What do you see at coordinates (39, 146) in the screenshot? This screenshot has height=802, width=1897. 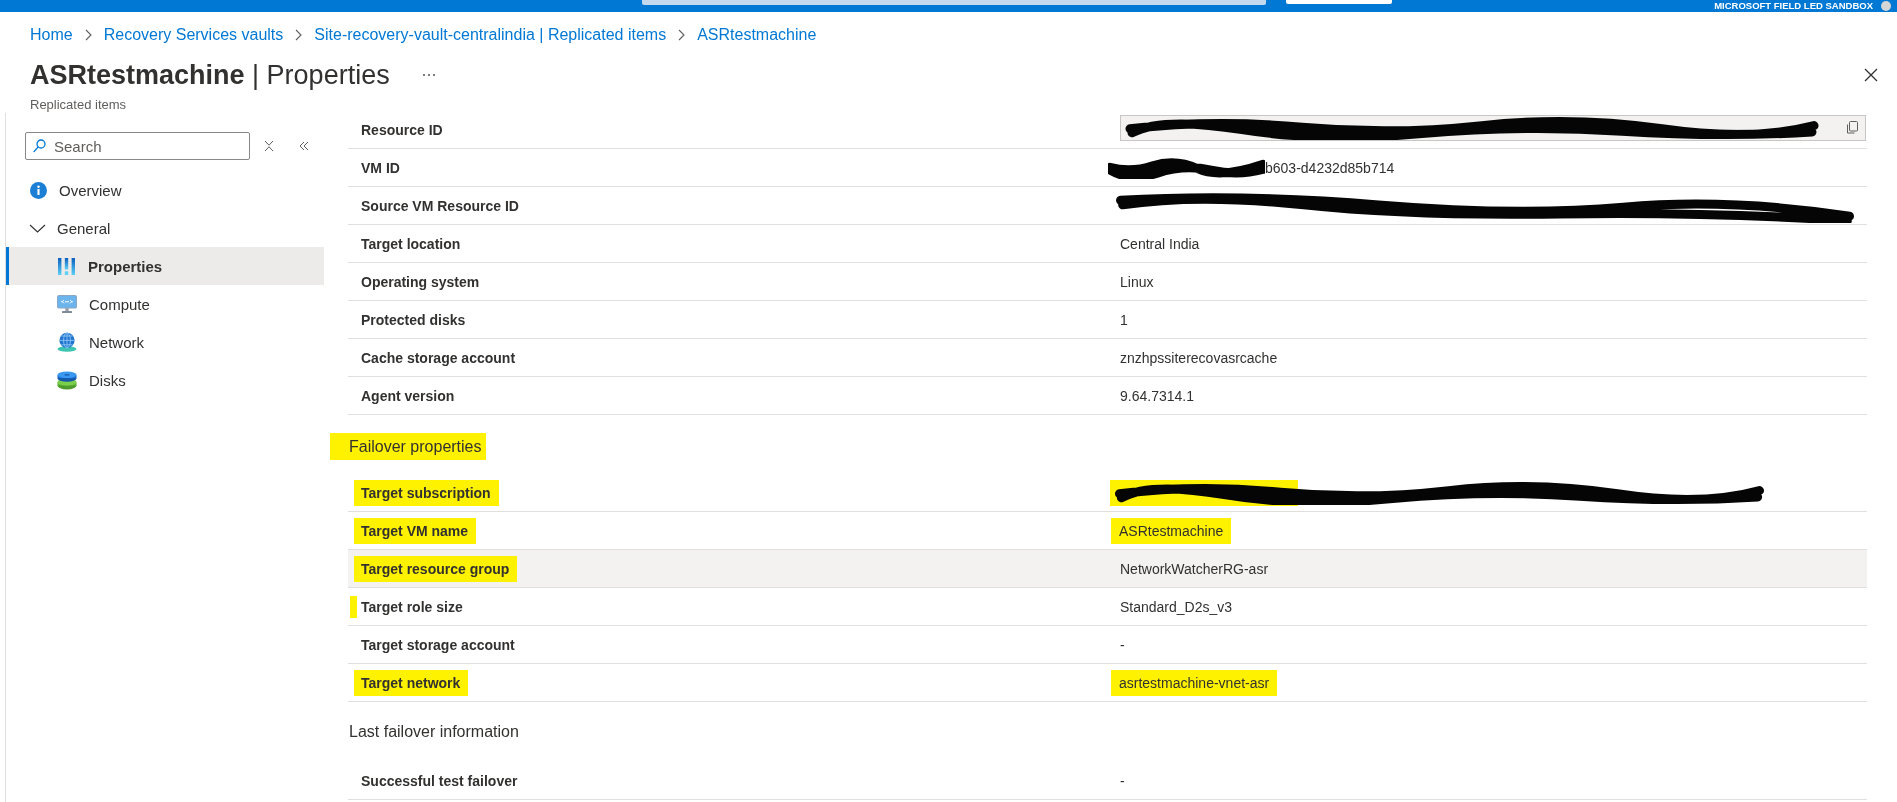 I see `search-icon` at bounding box center [39, 146].